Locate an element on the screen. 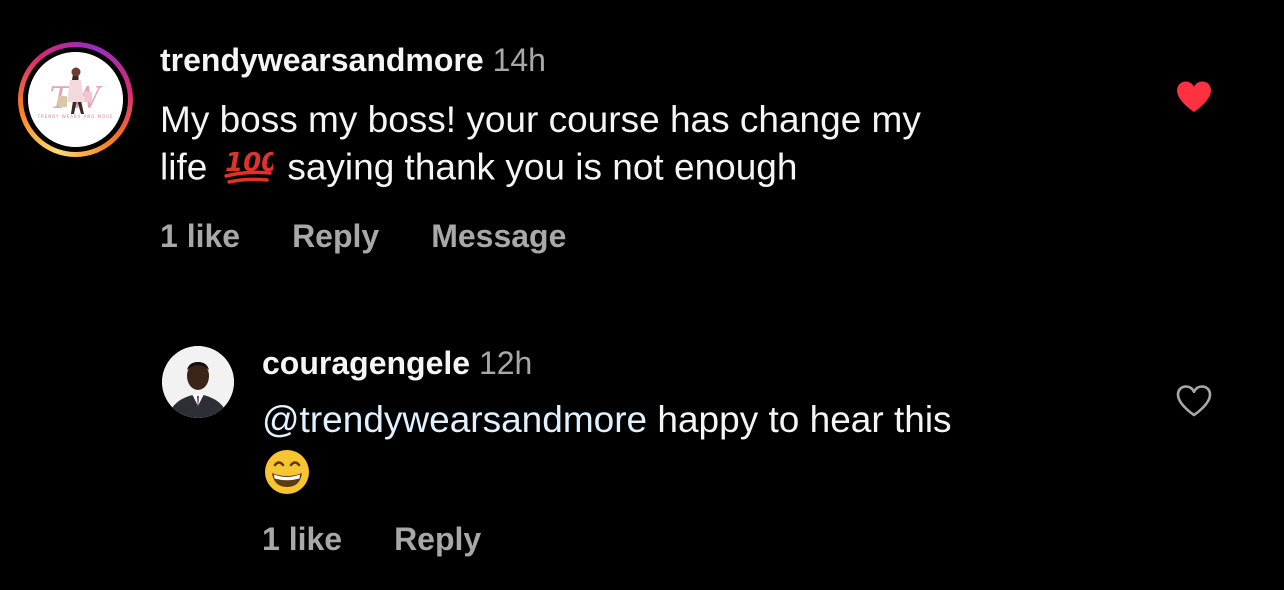 The width and height of the screenshot is (1284, 590). comment-header: trendywearsandmore 14h is located at coordinates (353, 60).